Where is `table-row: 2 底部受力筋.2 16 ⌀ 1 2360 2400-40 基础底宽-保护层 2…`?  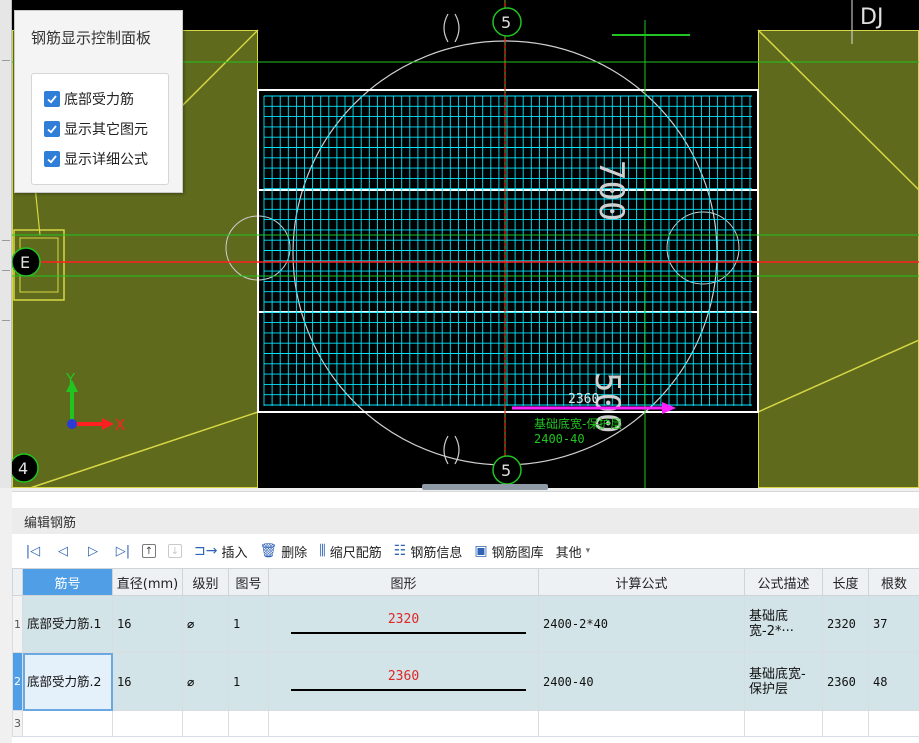 table-row: 2 底部受力筋.2 16 ⌀ 1 2360 2400-40 基础底宽-保护层 2… is located at coordinates (465, 681).